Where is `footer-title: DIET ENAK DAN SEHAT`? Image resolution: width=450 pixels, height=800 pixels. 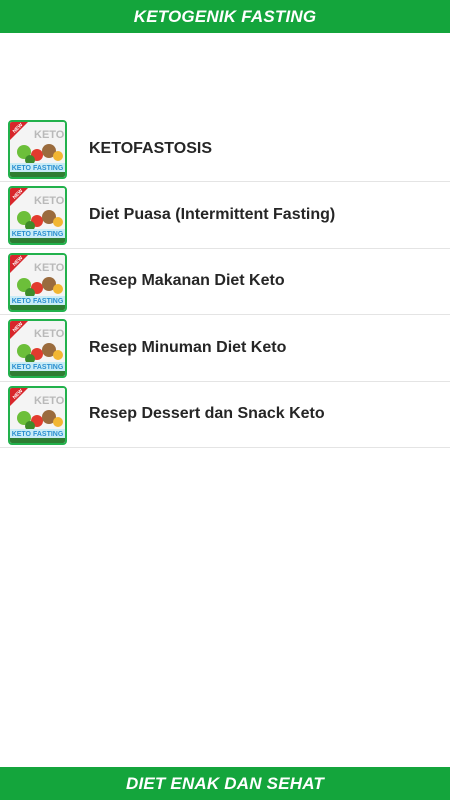
footer-title: DIET ENAK DAN SEHAT is located at coordinates (225, 783).